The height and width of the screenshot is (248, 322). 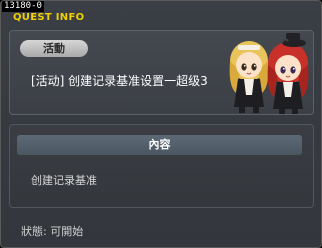 What do you see at coordinates (49, 17) in the screenshot?
I see `window-title: QUEST INFO` at bounding box center [49, 17].